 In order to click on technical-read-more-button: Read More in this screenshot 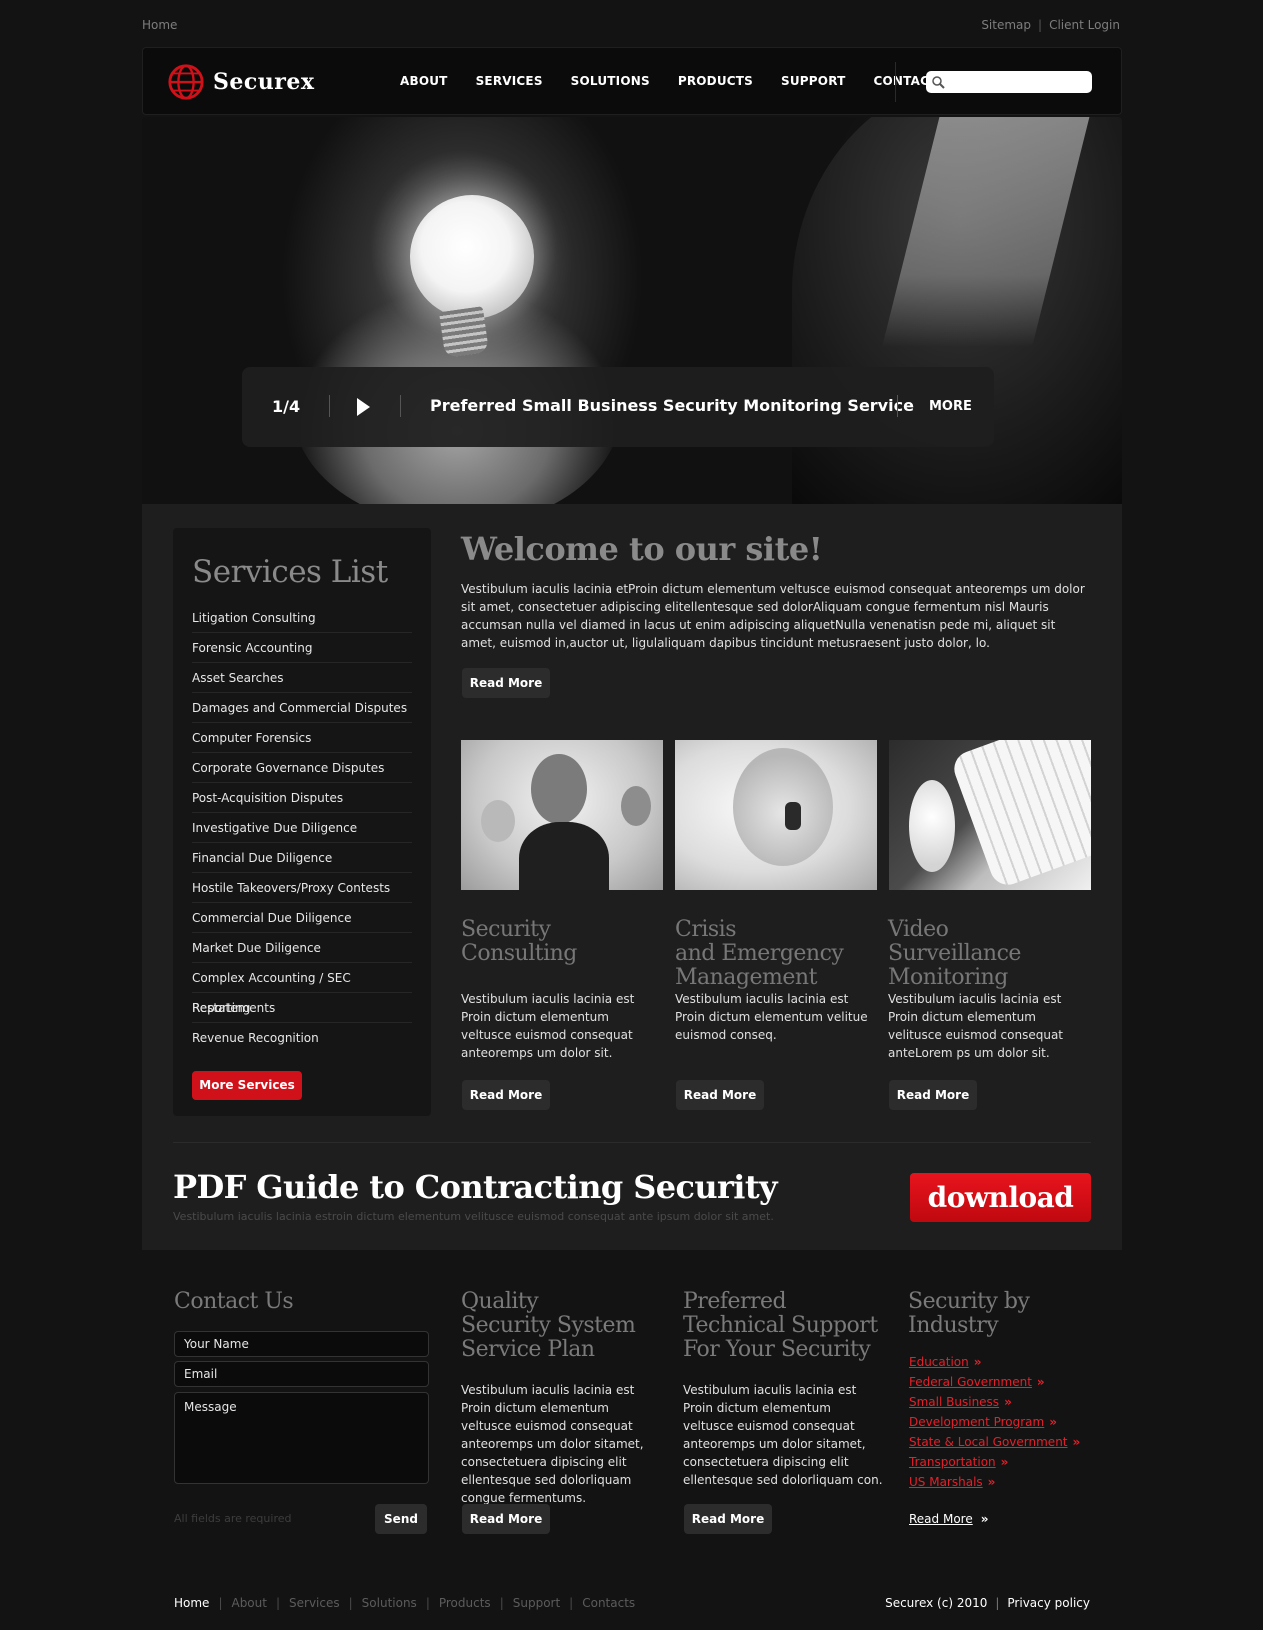, I will do `click(728, 1519)`.